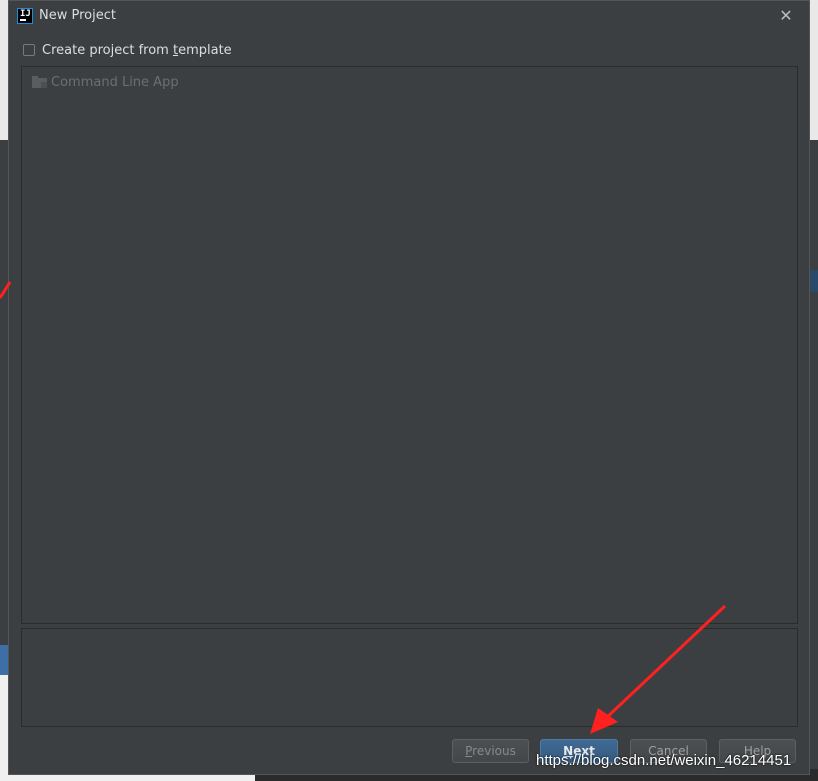  I want to click on intellij-icon-letters: IJ, so click(25, 14).